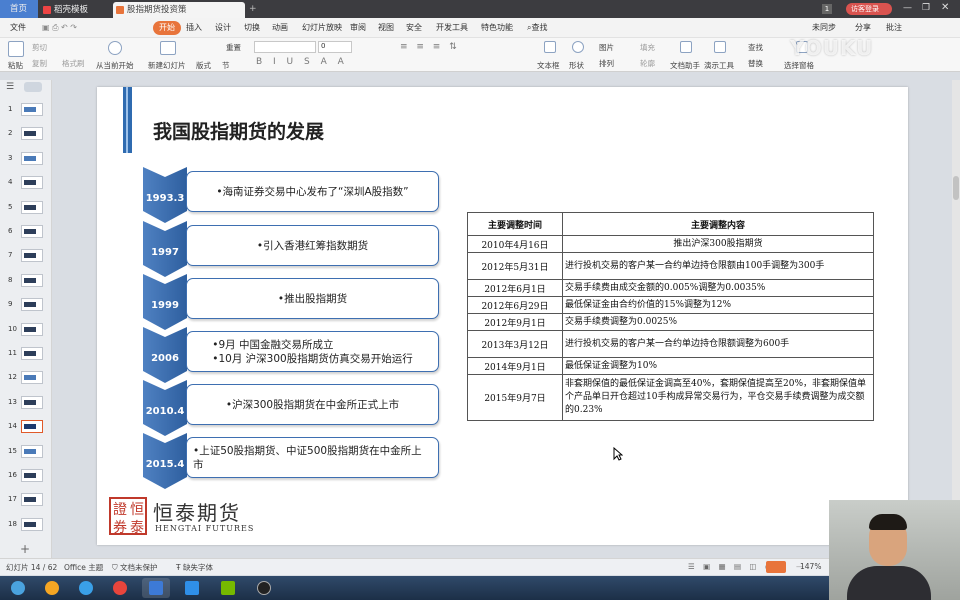 This screenshot has height=600, width=960. I want to click on format-painter-button: 格式刷, so click(73, 63).